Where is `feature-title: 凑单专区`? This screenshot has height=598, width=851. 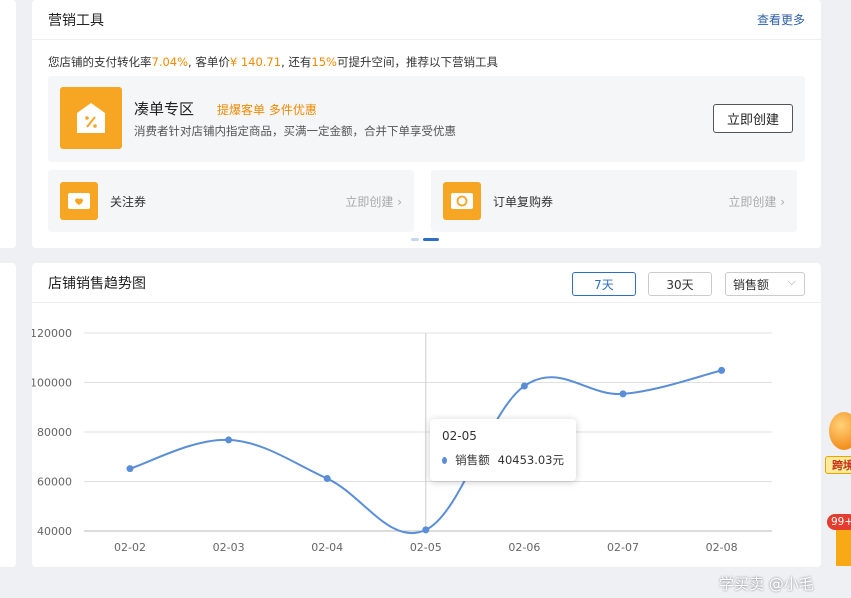
feature-title: 凑单专区 is located at coordinates (164, 109).